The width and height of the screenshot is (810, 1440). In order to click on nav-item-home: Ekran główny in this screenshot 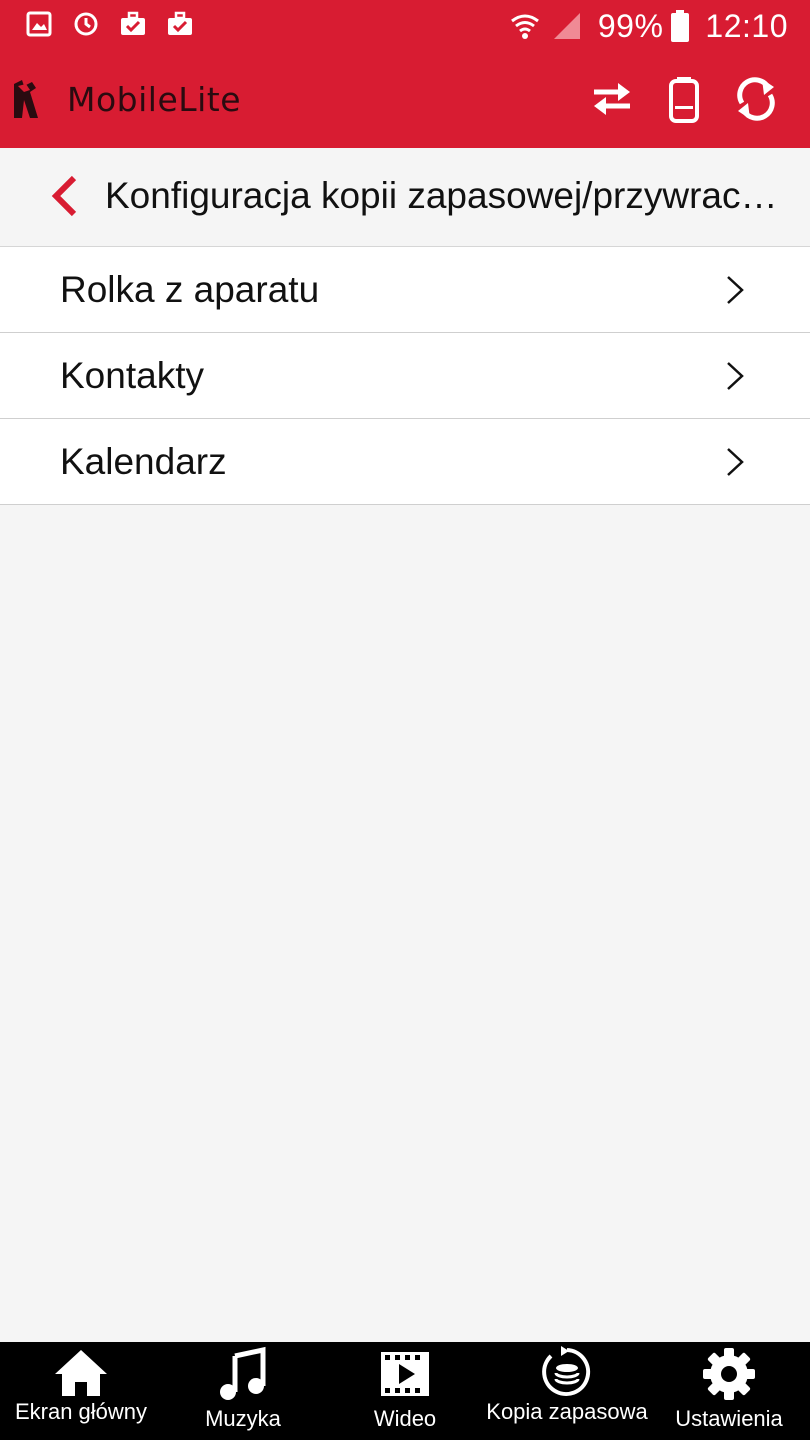, I will do `click(81, 1391)`.